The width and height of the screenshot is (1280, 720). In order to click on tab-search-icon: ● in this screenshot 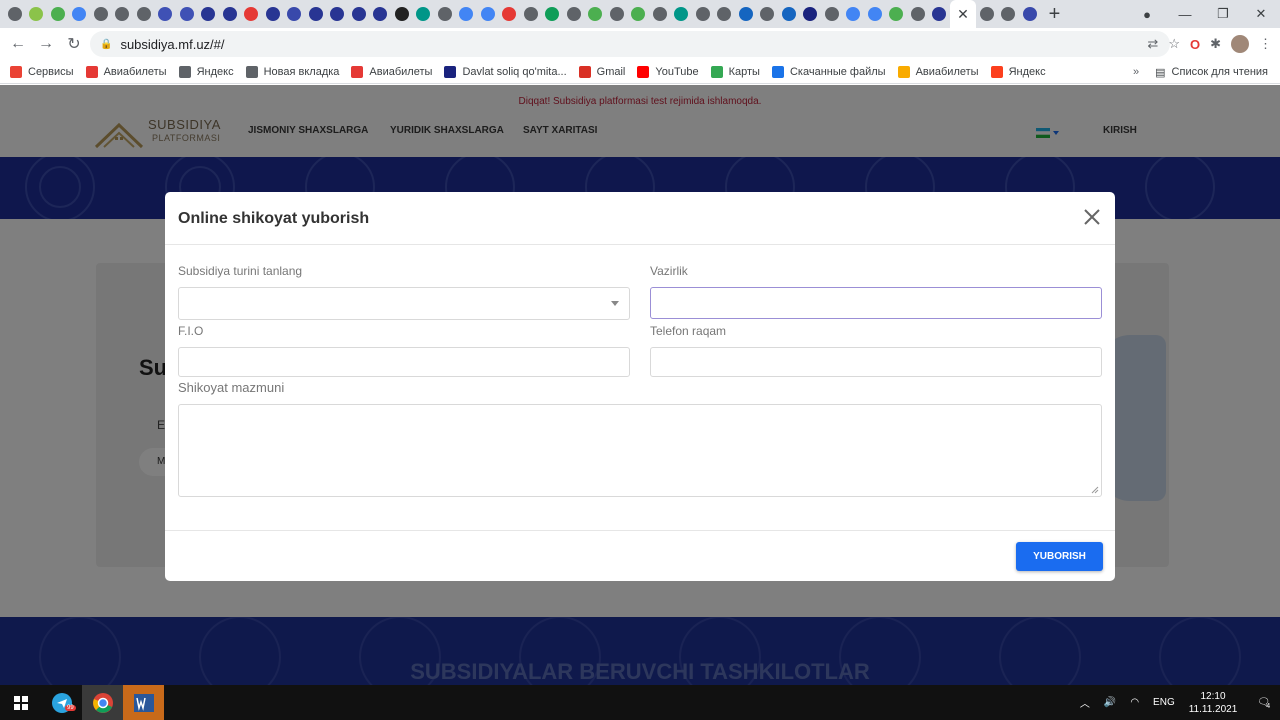, I will do `click(1147, 14)`.